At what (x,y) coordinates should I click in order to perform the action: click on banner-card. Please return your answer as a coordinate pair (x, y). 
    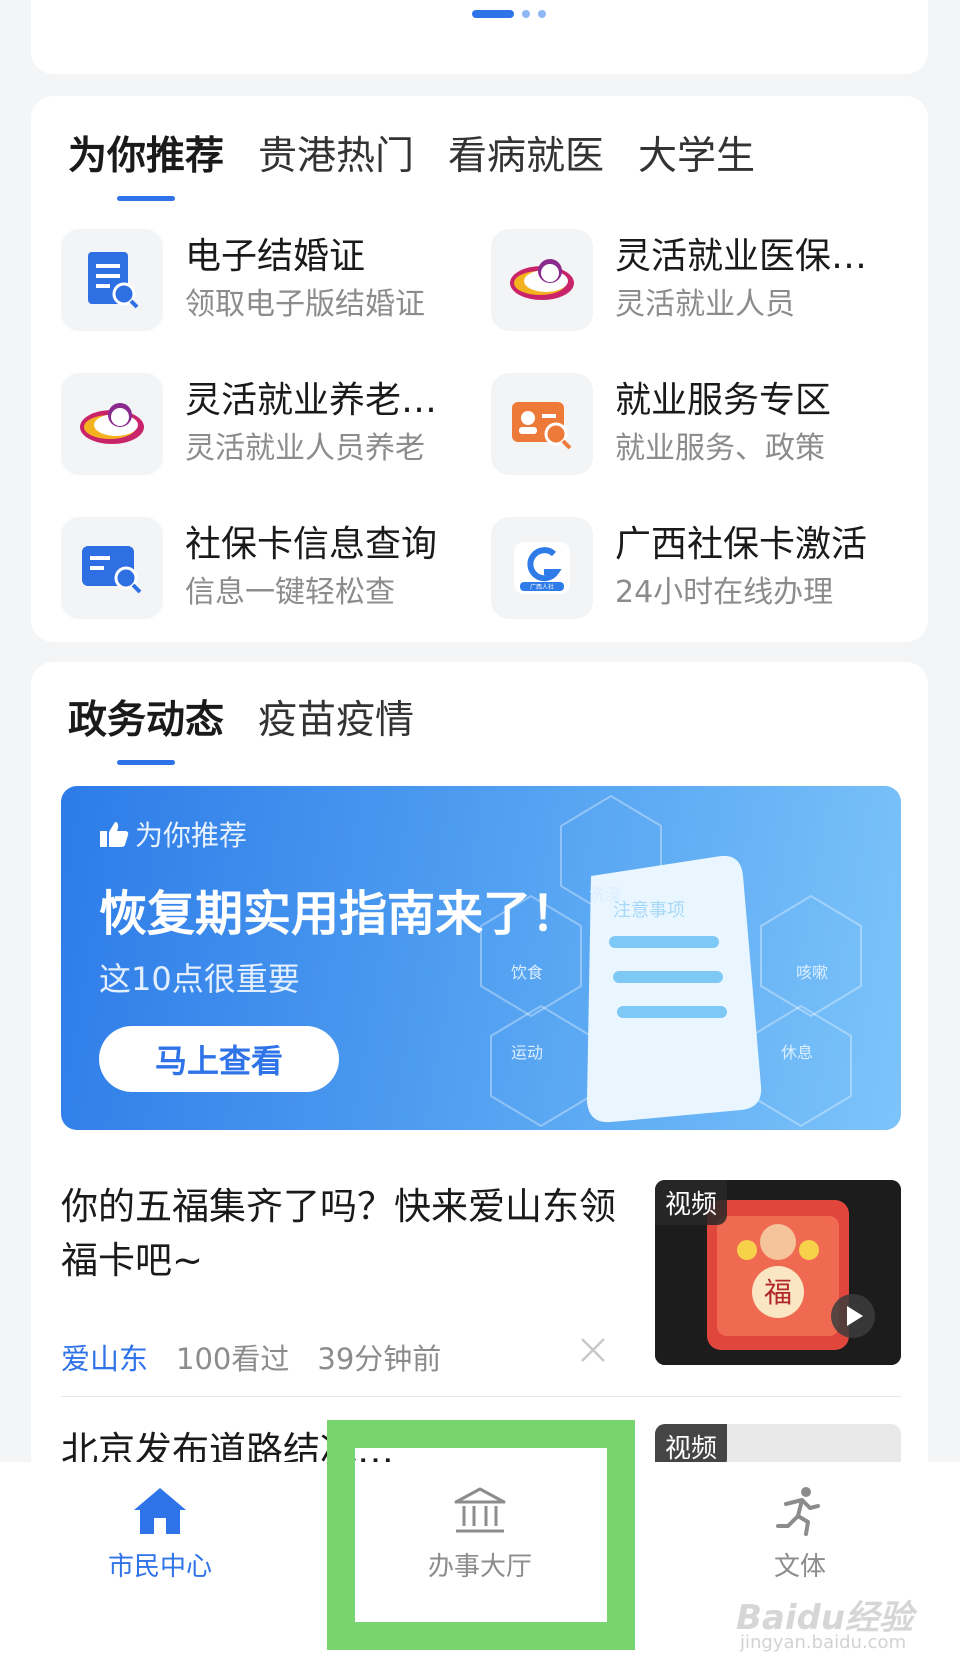
    Looking at the image, I should click on (479, 37).